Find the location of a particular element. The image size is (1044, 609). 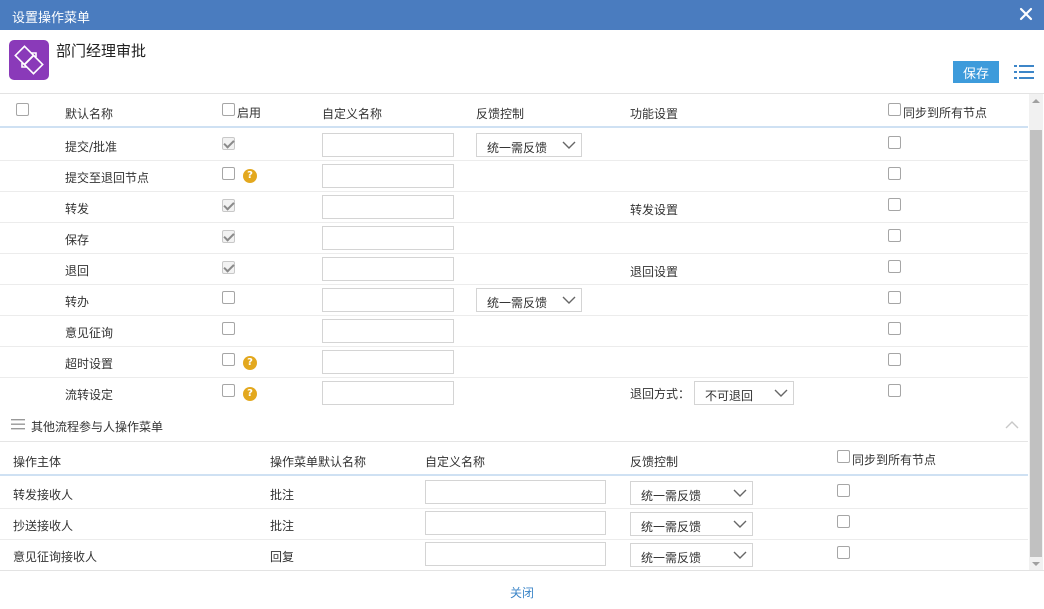

row-name: 转办 is located at coordinates (77, 302).